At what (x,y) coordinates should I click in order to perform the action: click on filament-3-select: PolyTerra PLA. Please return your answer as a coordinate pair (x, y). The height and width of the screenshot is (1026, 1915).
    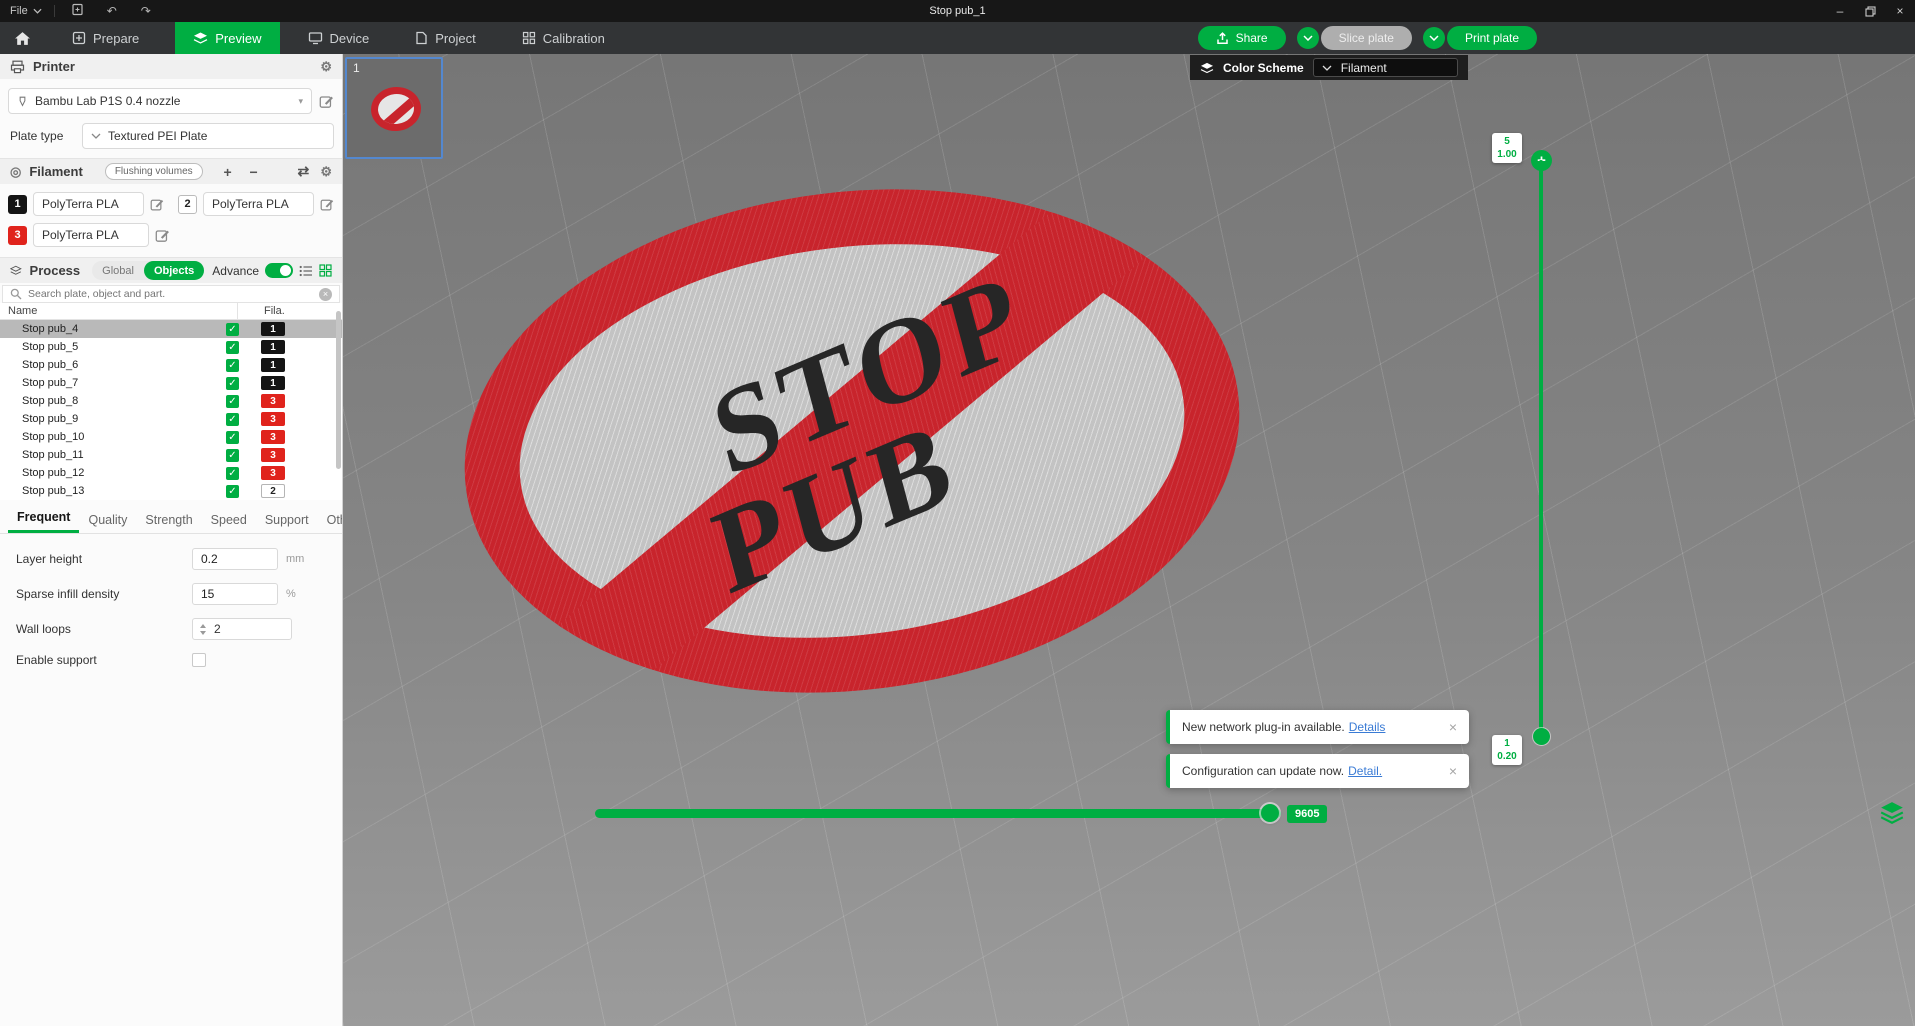
    Looking at the image, I should click on (91, 235).